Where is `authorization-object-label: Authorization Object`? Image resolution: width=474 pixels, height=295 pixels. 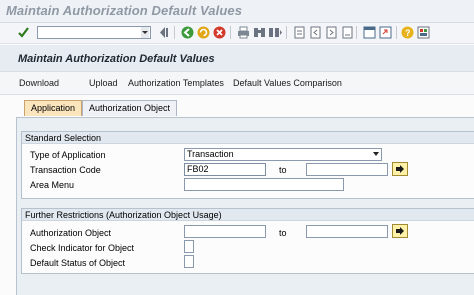
authorization-object-label: Authorization Object is located at coordinates (71, 233).